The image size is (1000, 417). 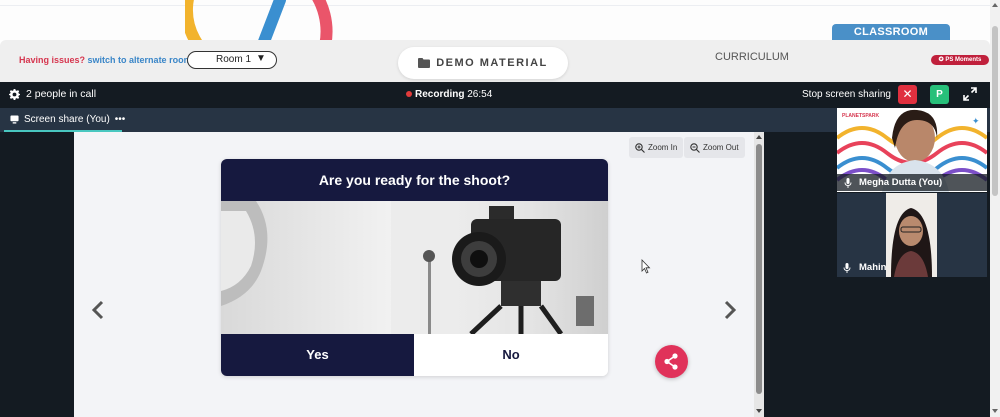 What do you see at coordinates (941, 60) in the screenshot?
I see `camera-icon: ✪` at bounding box center [941, 60].